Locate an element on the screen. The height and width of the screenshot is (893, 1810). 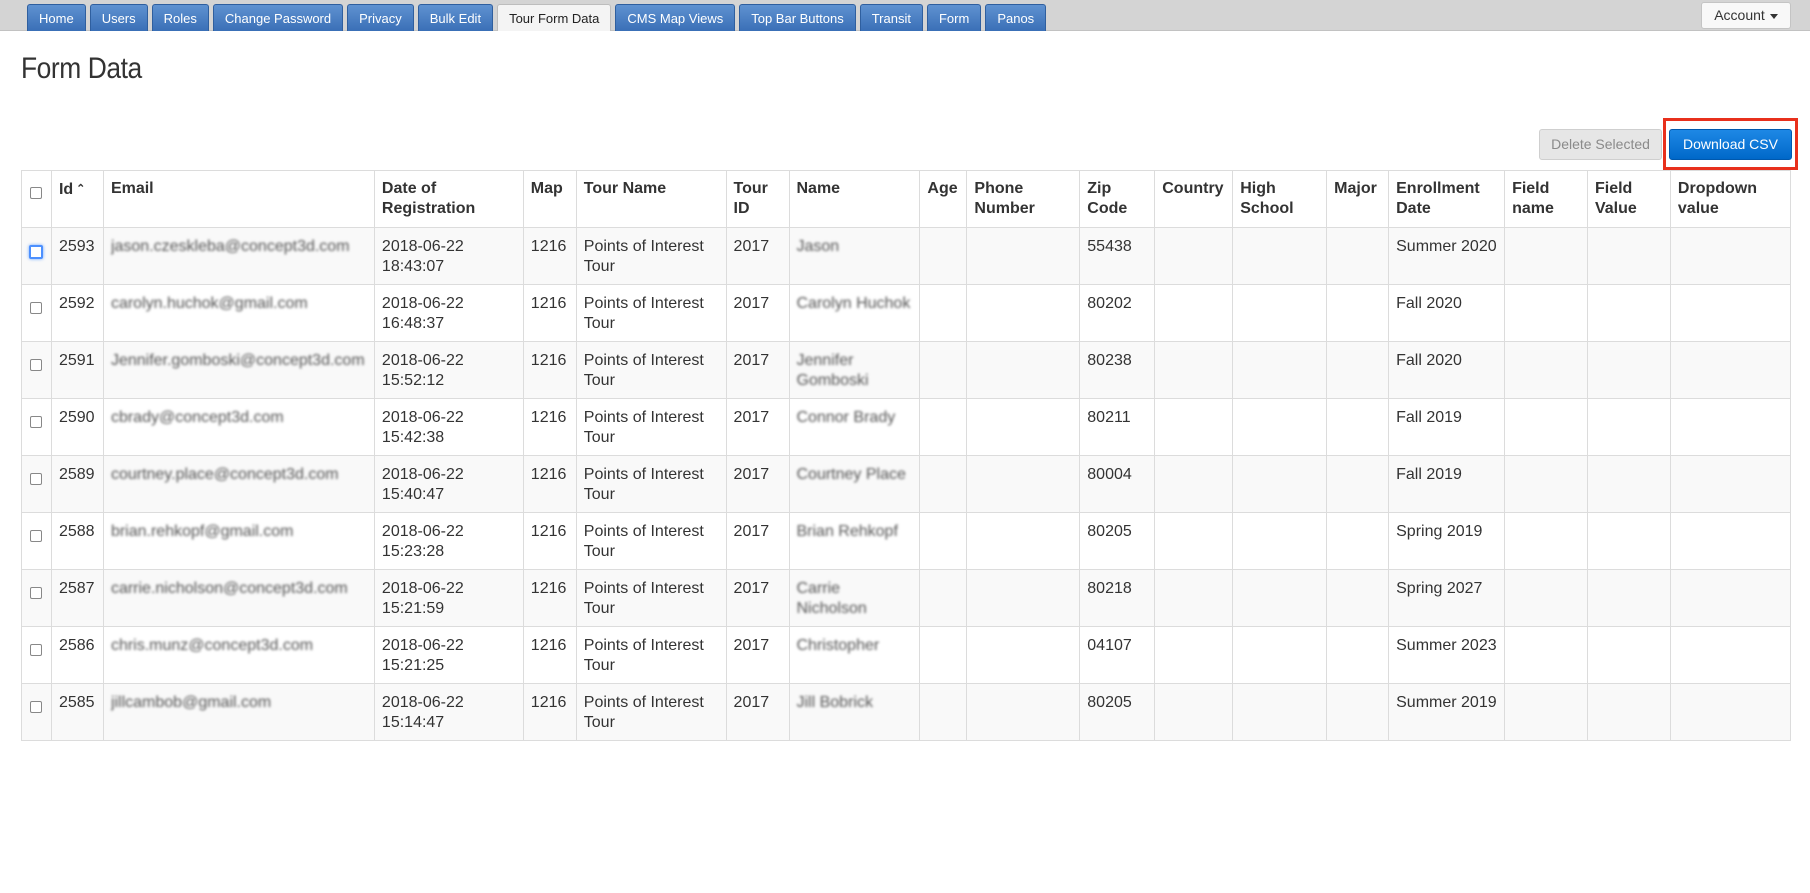
column-header-tour-id: Tour ID is located at coordinates (757, 199).